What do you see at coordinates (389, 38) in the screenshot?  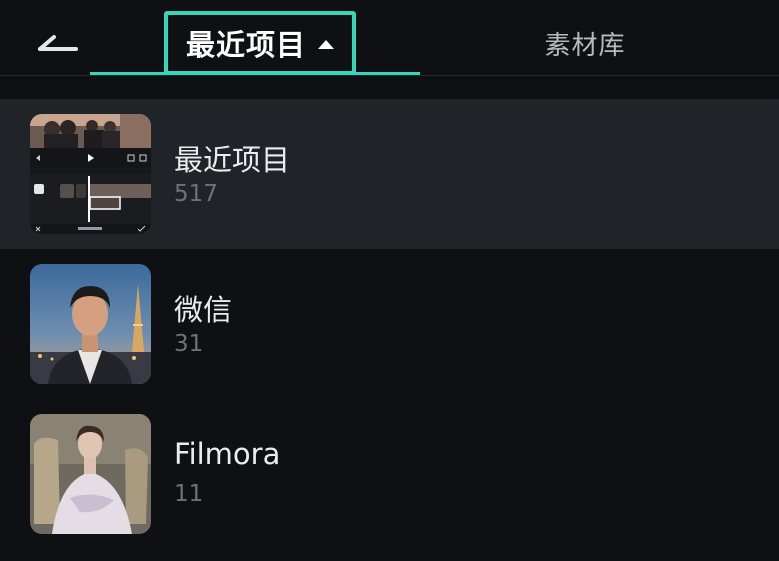 I see `top-bar: 最近项目 素材库` at bounding box center [389, 38].